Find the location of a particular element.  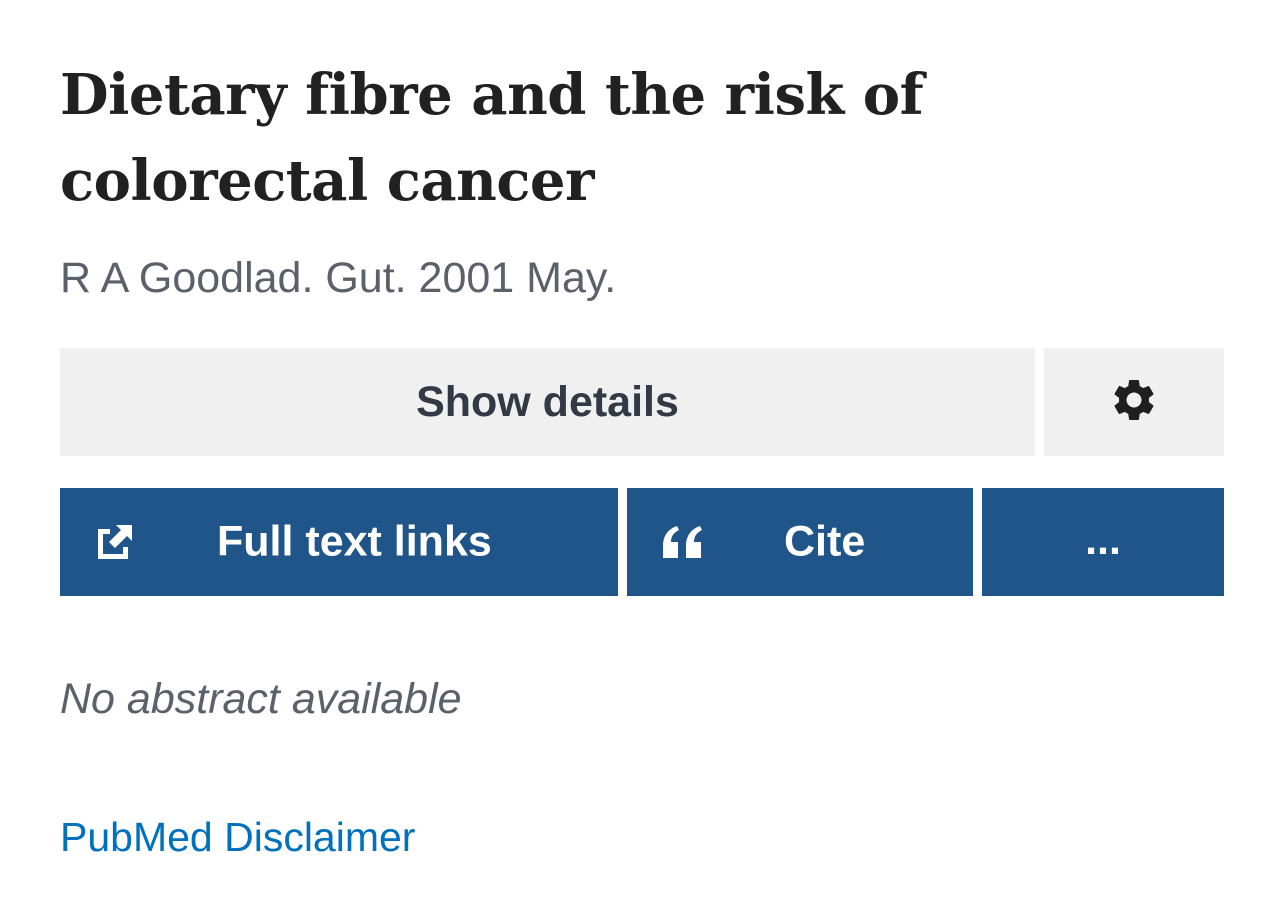

cite-button: Cite is located at coordinates (800, 542).